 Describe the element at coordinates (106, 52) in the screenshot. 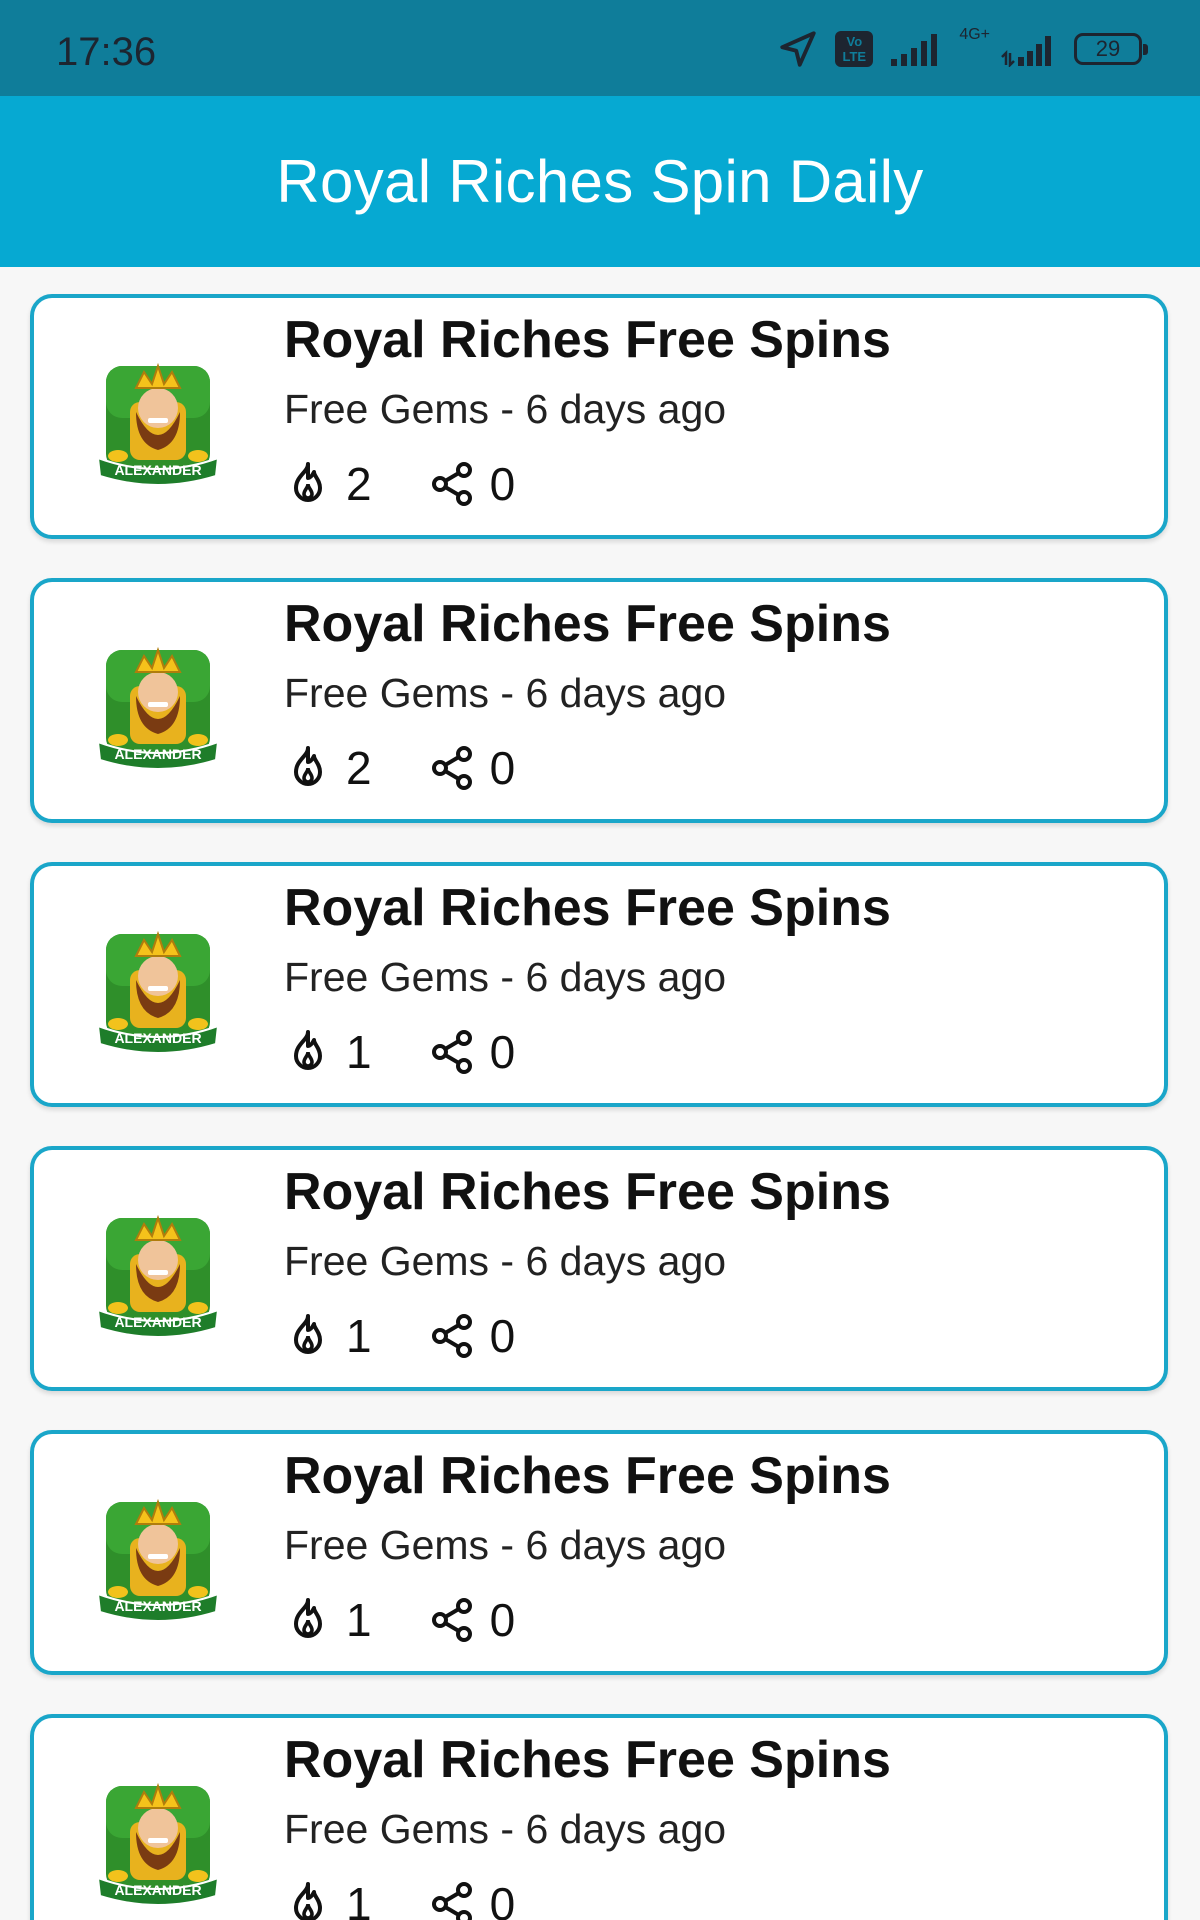

I see `status-time: 17:36` at that location.